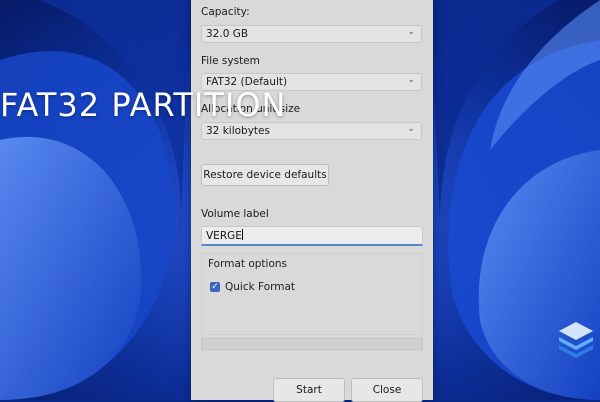 The height and width of the screenshot is (402, 600). What do you see at coordinates (312, 294) in the screenshot?
I see `format-options-group: Format options ✓ Quick Format` at bounding box center [312, 294].